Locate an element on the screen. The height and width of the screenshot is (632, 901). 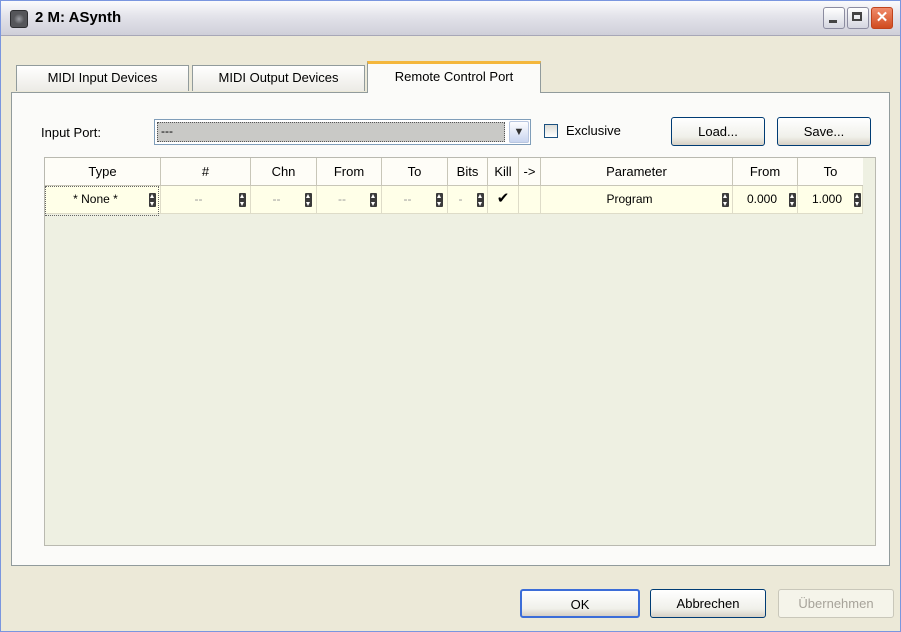
check-icon: ✔ is located at coordinates (503, 198).